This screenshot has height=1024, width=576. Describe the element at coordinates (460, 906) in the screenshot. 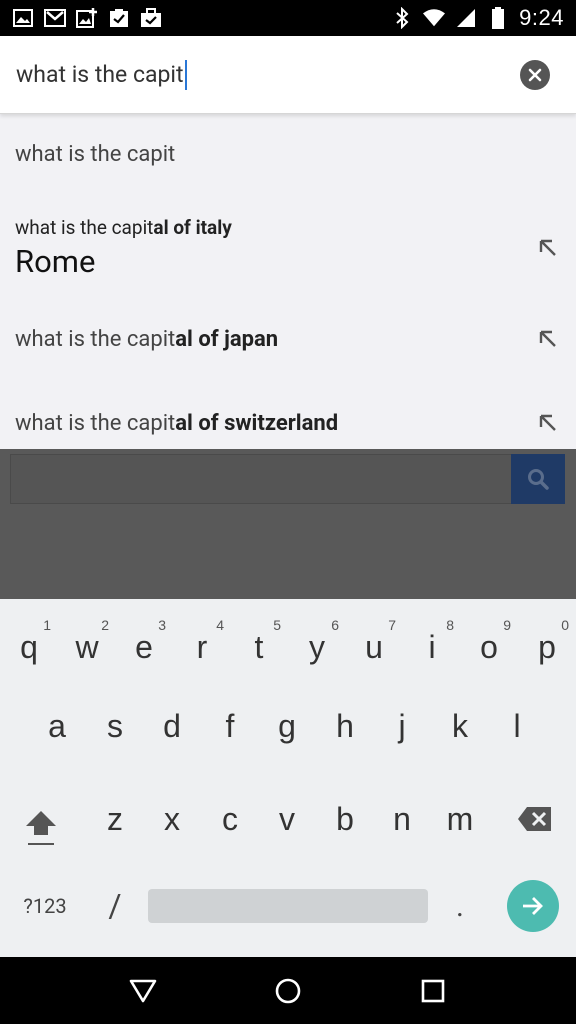

I see `period-key: .` at that location.